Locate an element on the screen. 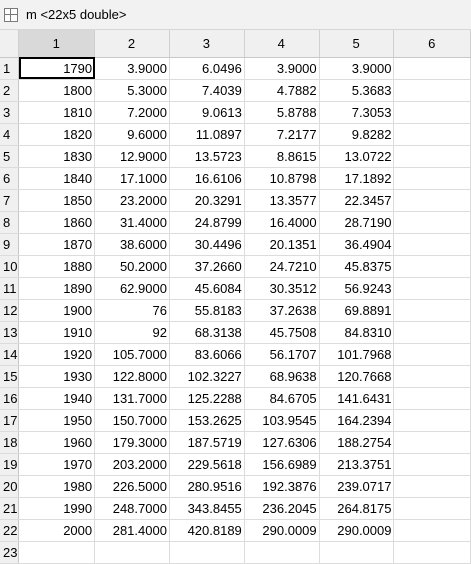 This screenshot has height=564, width=471. table-cell: 55.8183 is located at coordinates (207, 310).